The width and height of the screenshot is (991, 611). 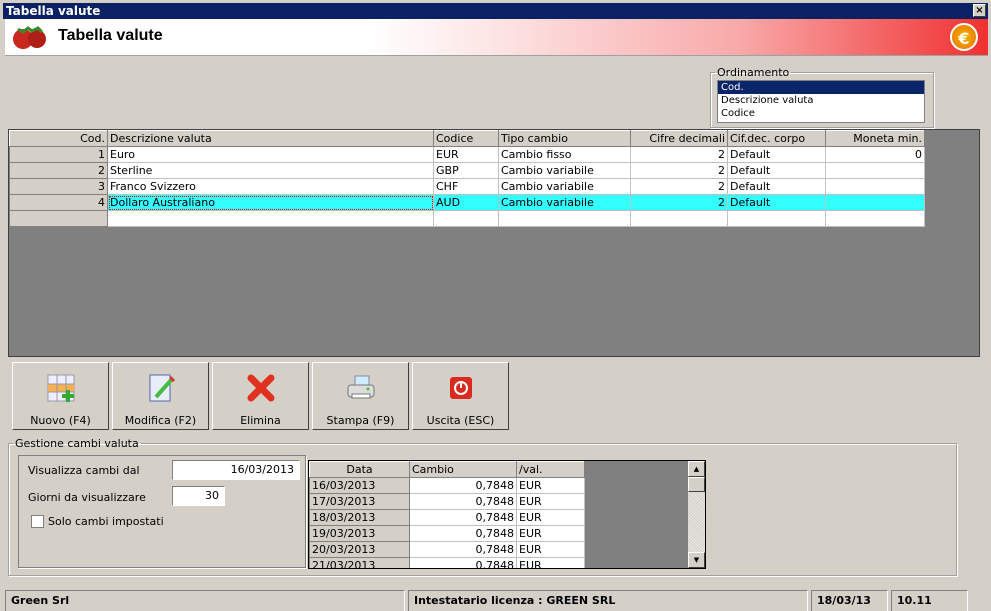 I want to click on cell-cod, so click(x=58, y=218).